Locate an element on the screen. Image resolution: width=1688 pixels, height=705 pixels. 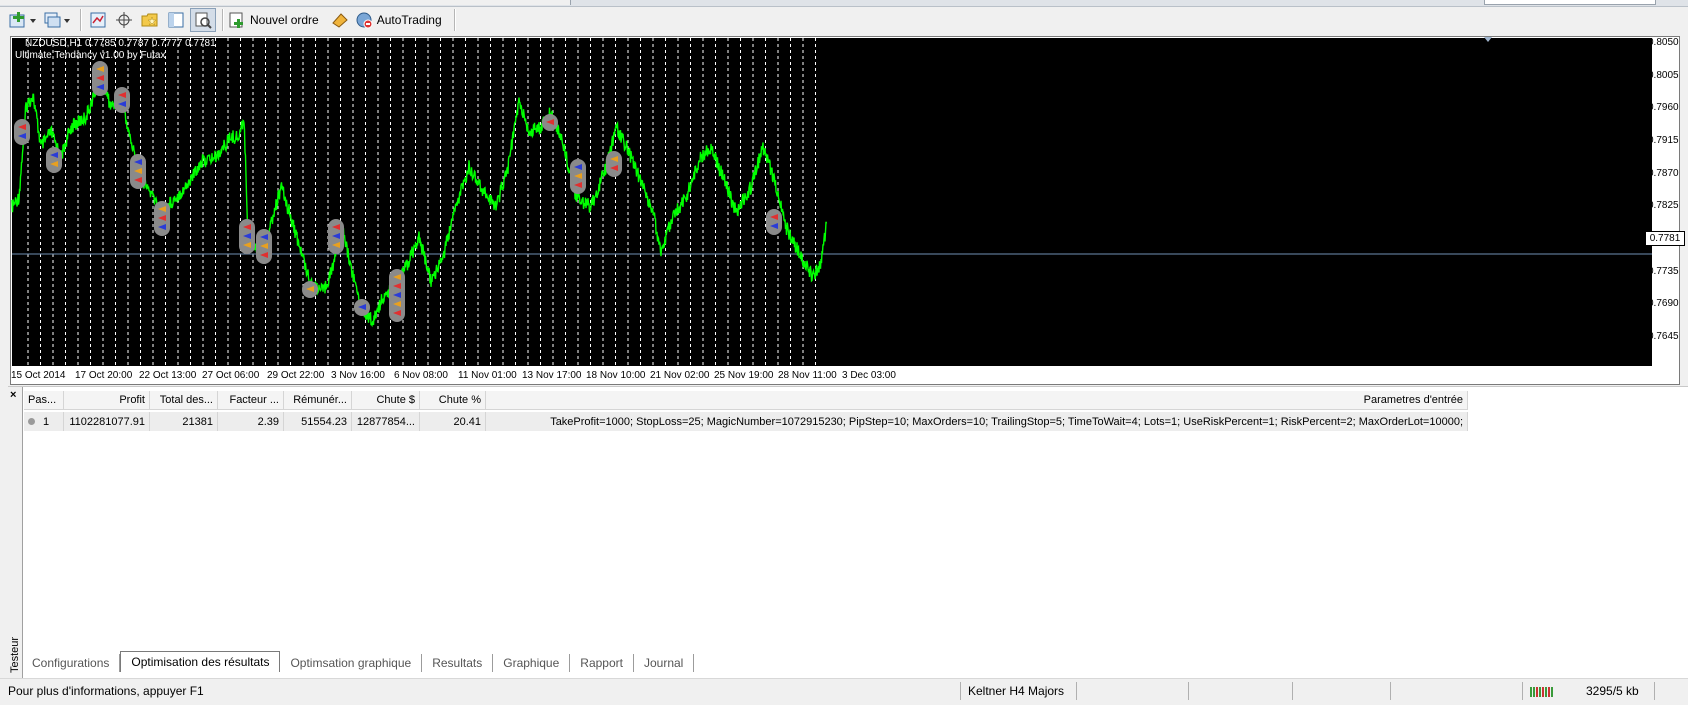
date-label: 22 Oct 13:00 is located at coordinates (168, 375).